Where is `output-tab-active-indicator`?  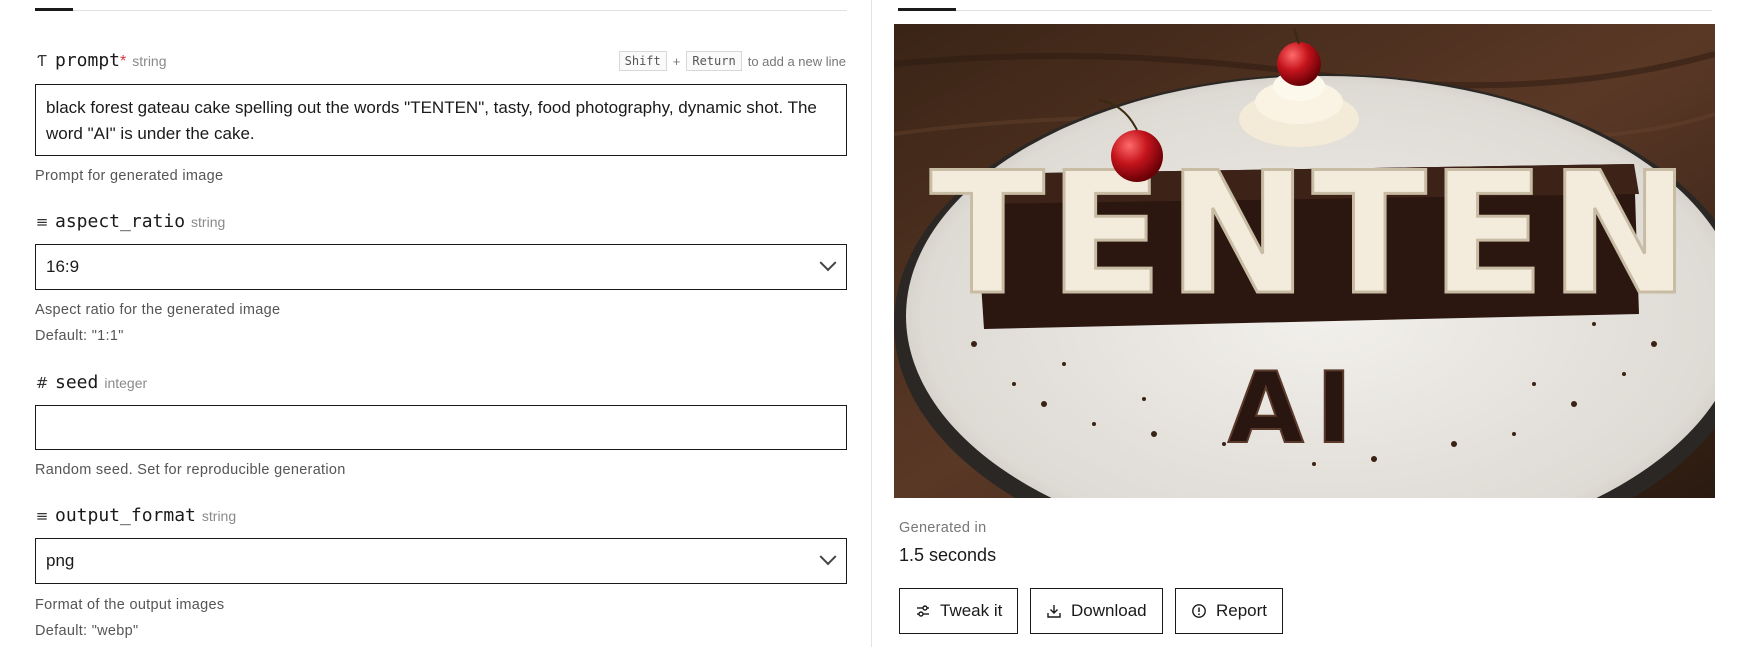 output-tab-active-indicator is located at coordinates (927, 9).